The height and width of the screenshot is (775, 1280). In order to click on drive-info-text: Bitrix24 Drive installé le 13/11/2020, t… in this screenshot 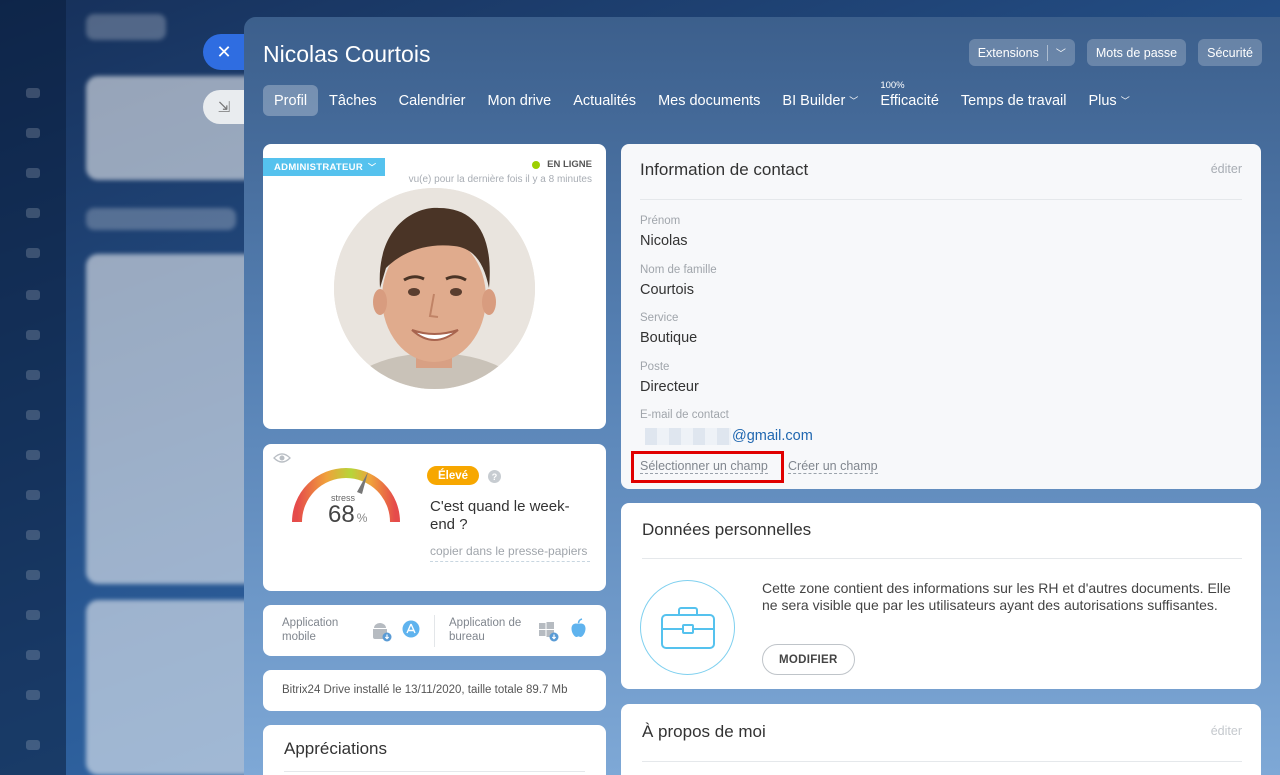, I will do `click(425, 690)`.